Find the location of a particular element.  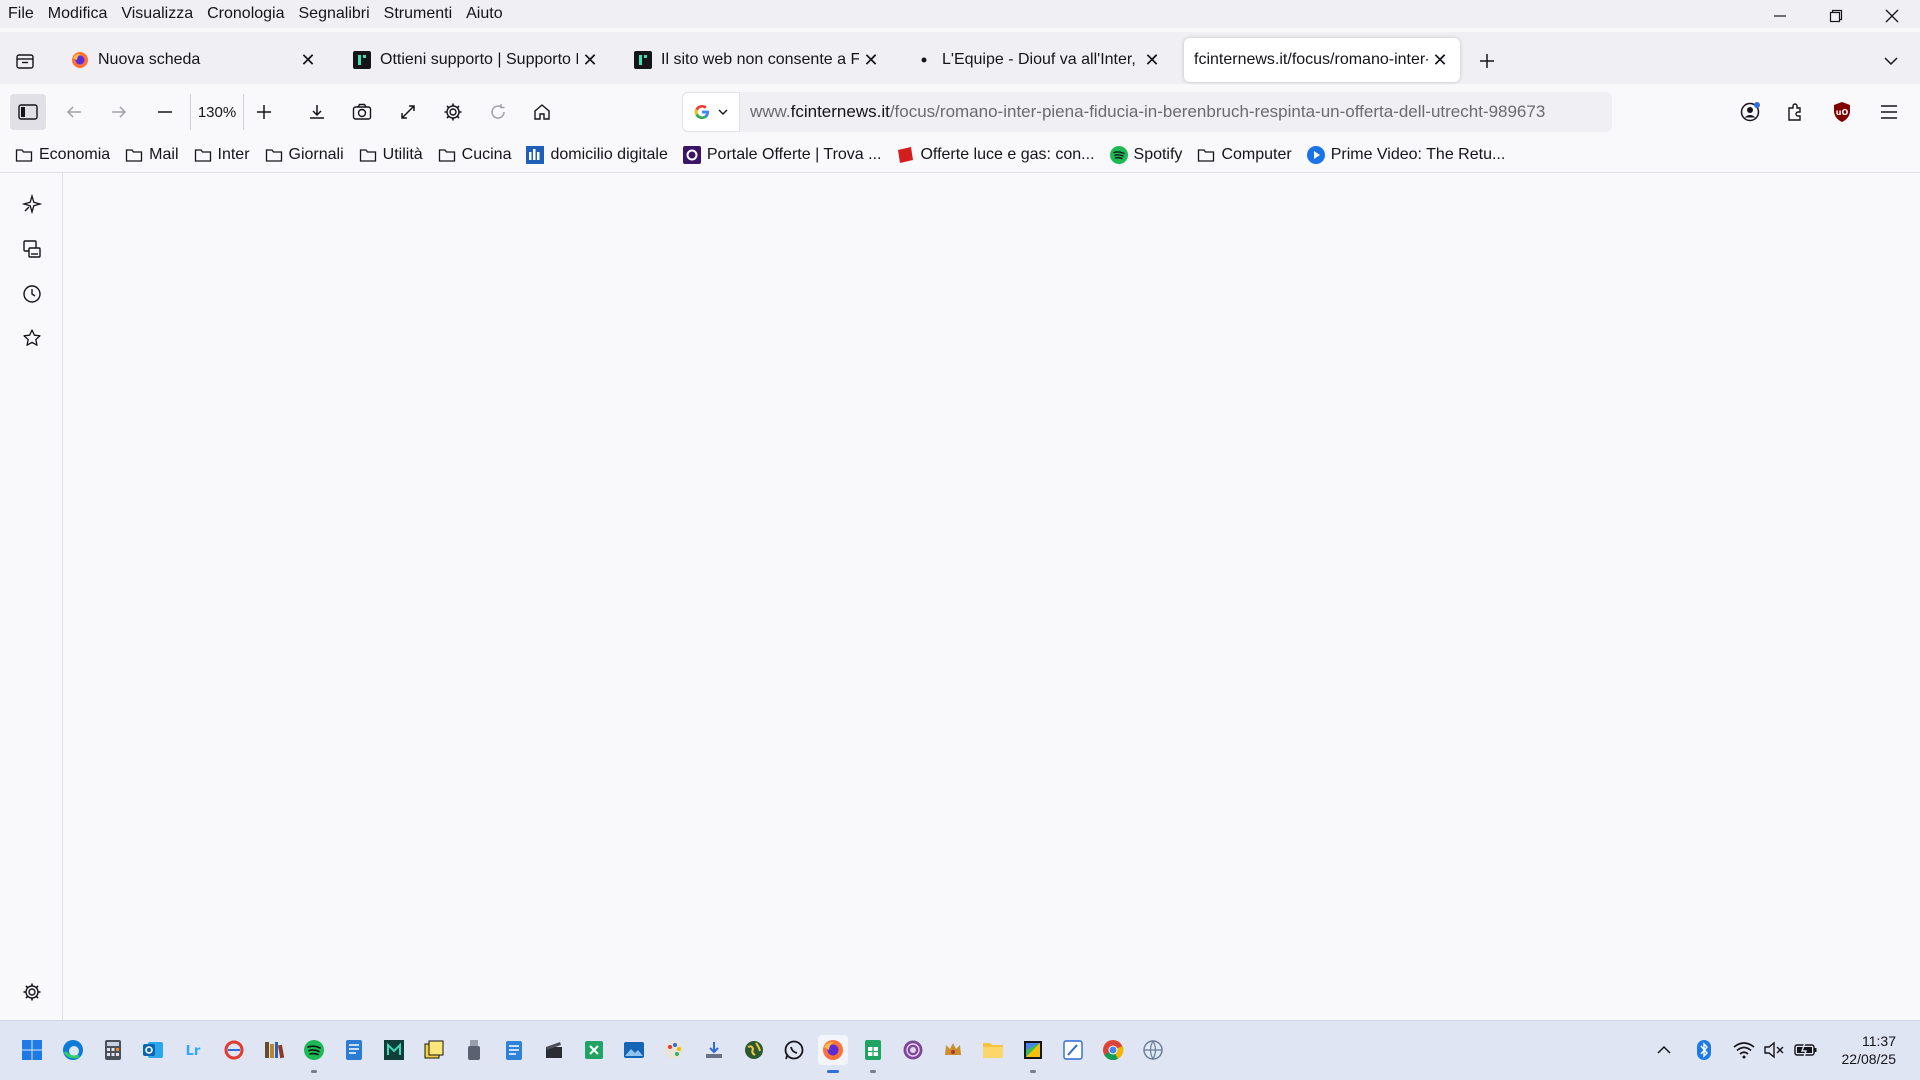

taskbar-media-tool is located at coordinates (554, 1050).